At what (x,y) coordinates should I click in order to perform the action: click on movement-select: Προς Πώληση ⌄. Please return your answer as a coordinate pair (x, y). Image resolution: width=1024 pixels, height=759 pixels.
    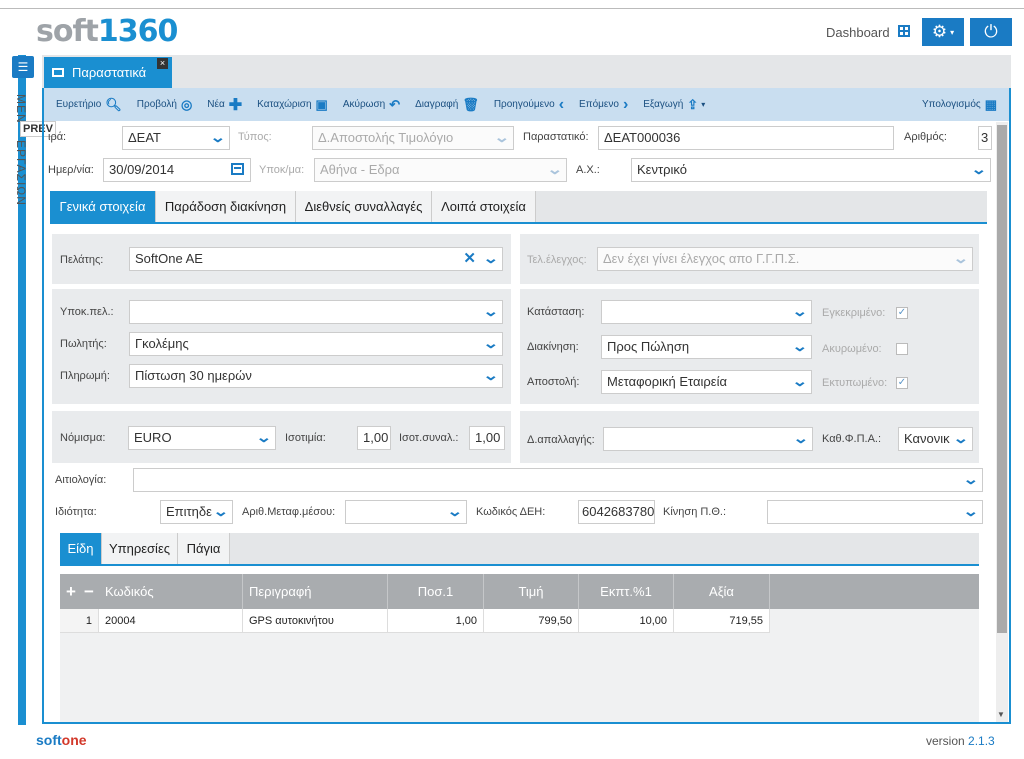
    Looking at the image, I should click on (706, 347).